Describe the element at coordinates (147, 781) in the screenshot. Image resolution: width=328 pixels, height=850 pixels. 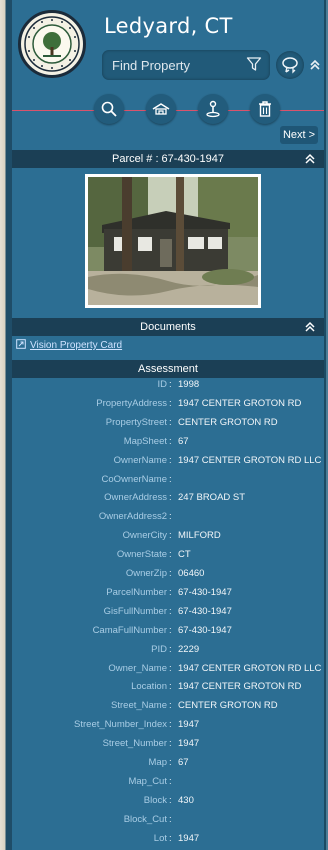
I see `field-key: Map_Cut` at that location.